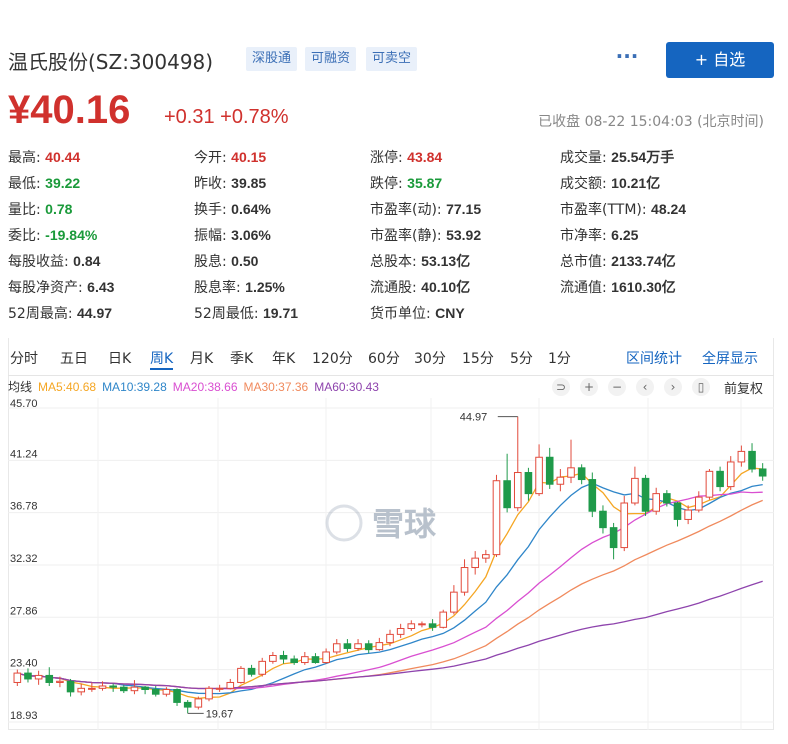 The image size is (788, 744). Describe the element at coordinates (392, 59) in the screenshot. I see `tag-short-sell: 可卖空` at that location.